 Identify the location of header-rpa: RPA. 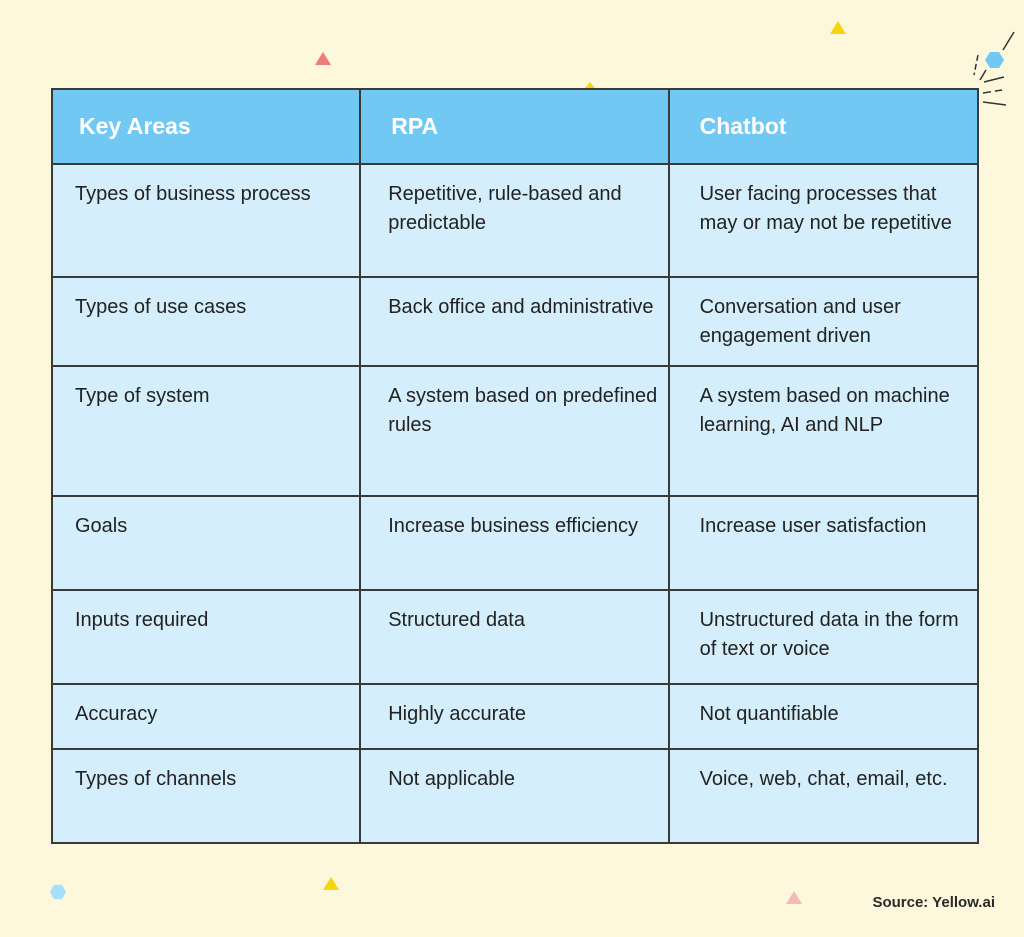
(514, 126).